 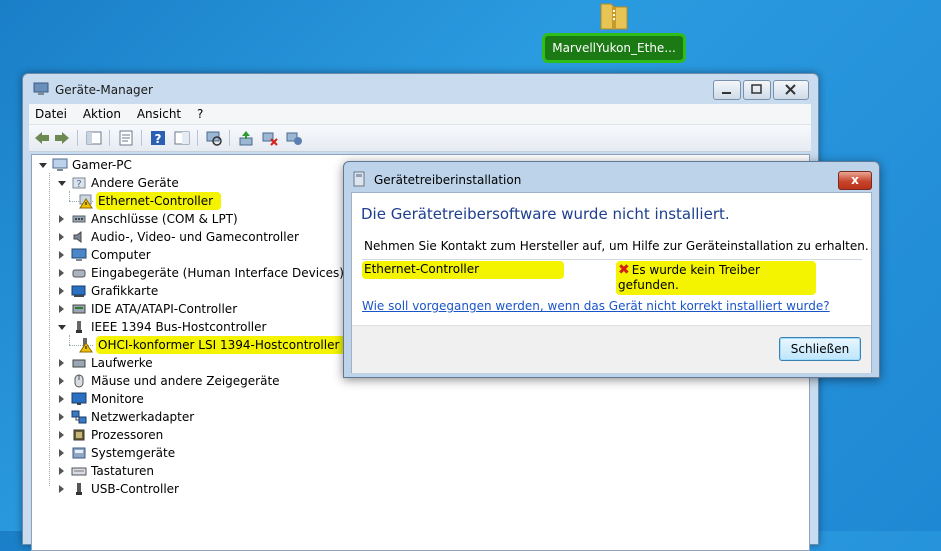 I want to click on tree-item-label: OHCI-konformer LSI 1394-Hostcontroller, so click(x=221, y=345).